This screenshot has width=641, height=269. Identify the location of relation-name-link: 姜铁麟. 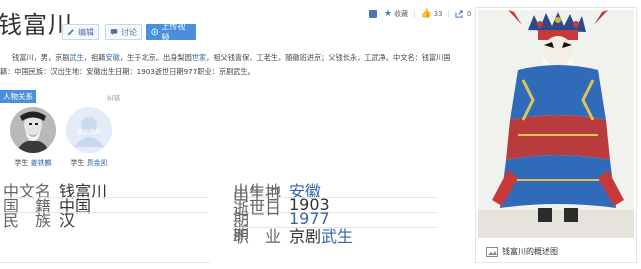
(41, 163).